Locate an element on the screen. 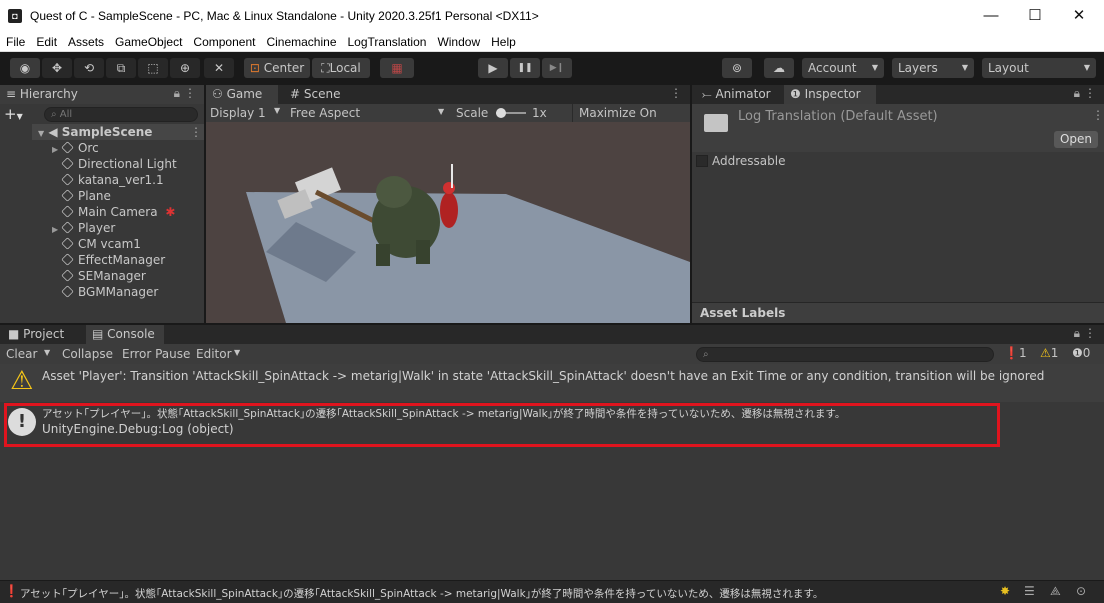 The height and width of the screenshot is (603, 1104). rotate-tool-icon: ⟲ is located at coordinates (89, 68).